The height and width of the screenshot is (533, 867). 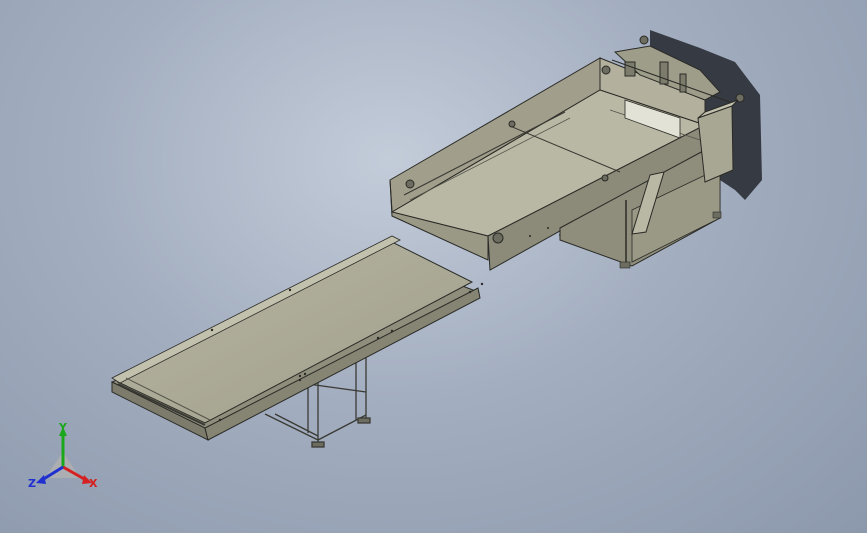 What do you see at coordinates (41, 479) in the screenshot?
I see `z-axis-arrowhead-icon` at bounding box center [41, 479].